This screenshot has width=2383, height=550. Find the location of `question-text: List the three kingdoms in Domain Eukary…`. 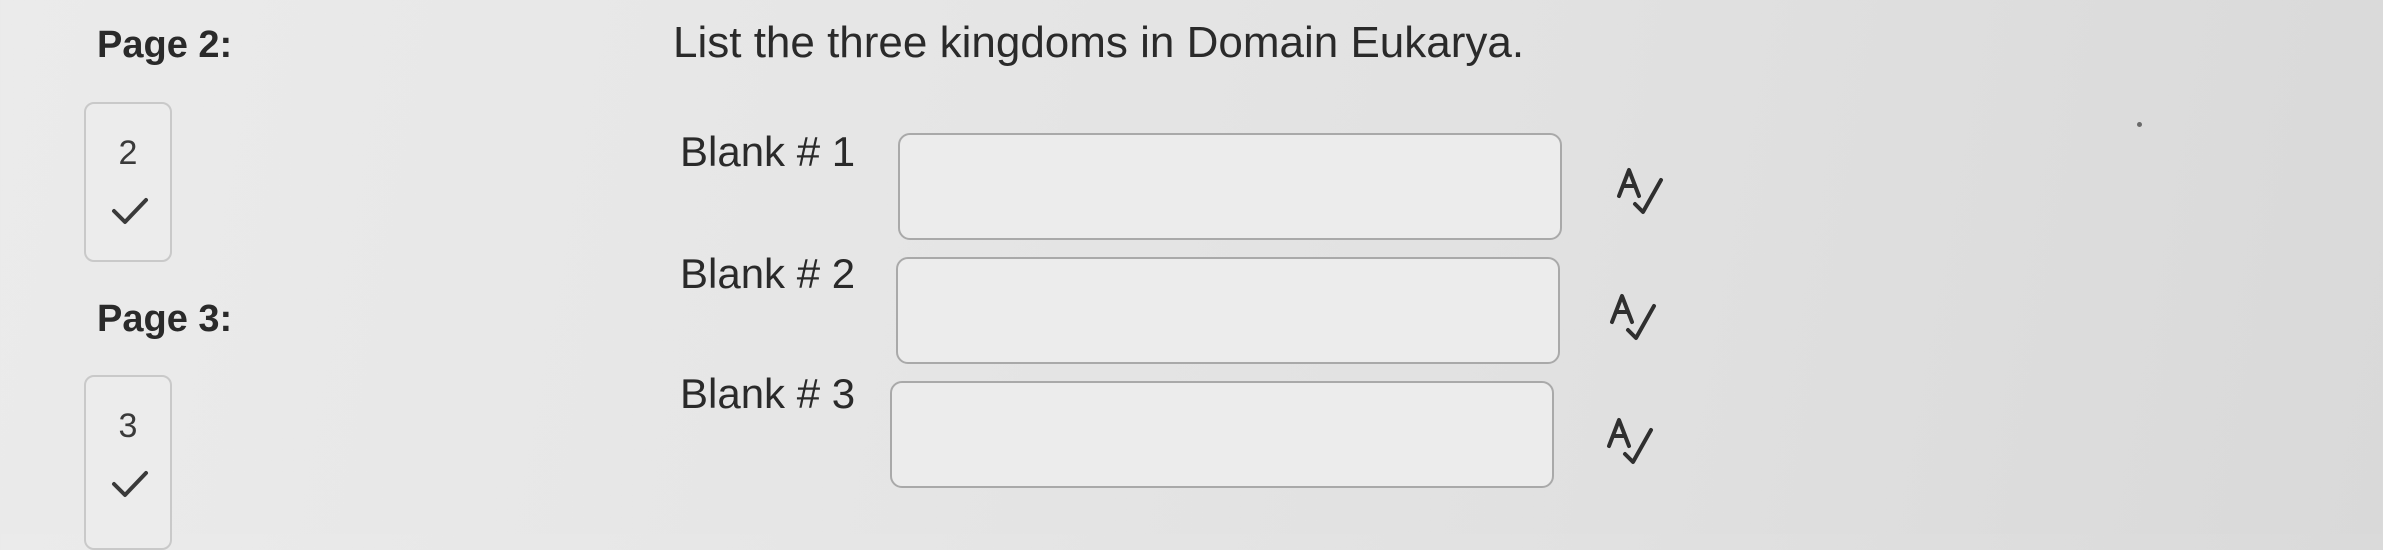

question-text: List the three kingdoms in Domain Eukary… is located at coordinates (1099, 42).